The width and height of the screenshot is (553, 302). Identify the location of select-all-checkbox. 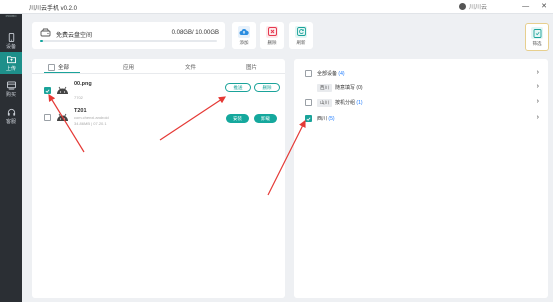
(51, 67).